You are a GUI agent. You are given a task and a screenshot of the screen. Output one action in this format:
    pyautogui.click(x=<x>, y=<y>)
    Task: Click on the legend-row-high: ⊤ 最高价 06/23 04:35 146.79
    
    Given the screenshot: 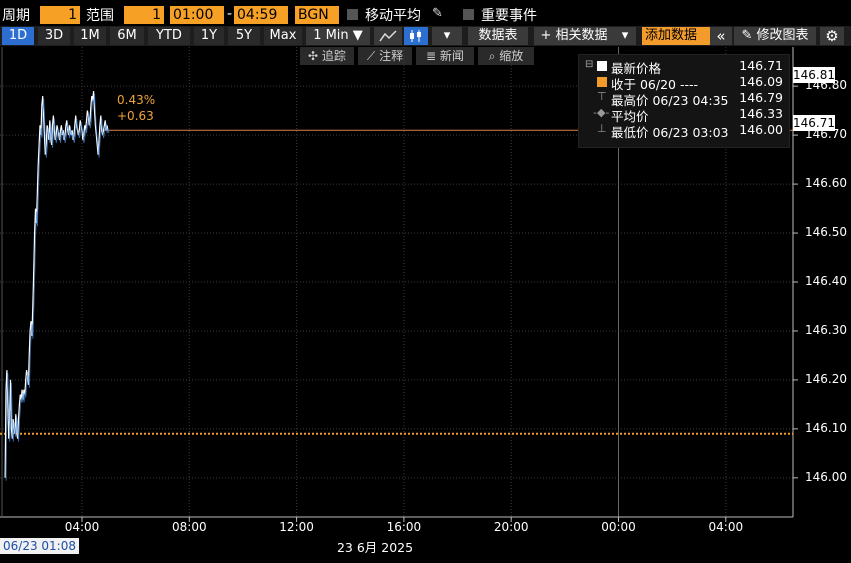 What is the action you would take?
    pyautogui.click(x=684, y=99)
    